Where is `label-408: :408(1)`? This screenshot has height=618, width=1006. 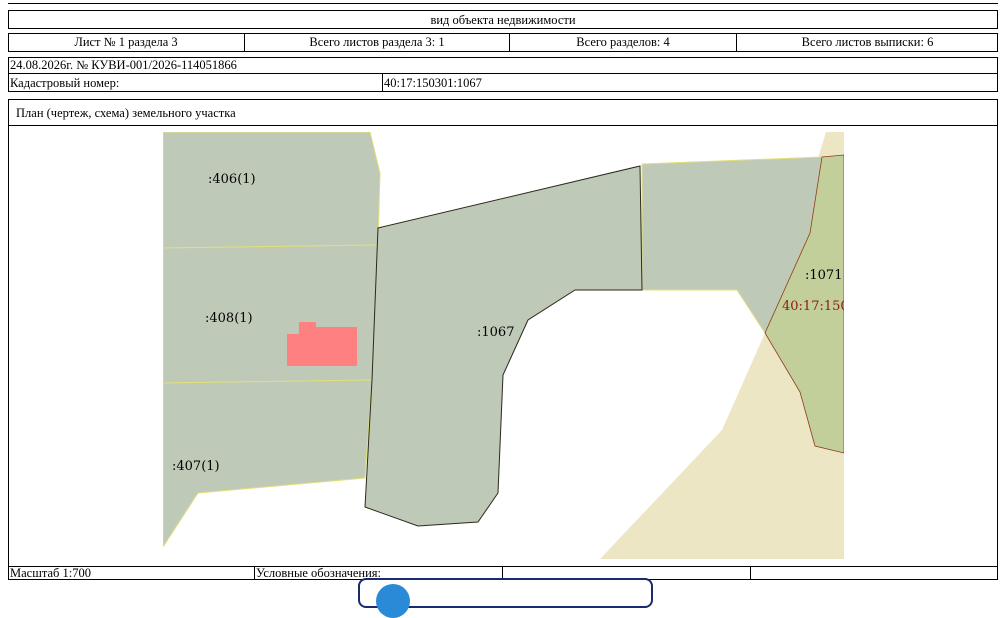
label-408: :408(1) is located at coordinates (229, 318).